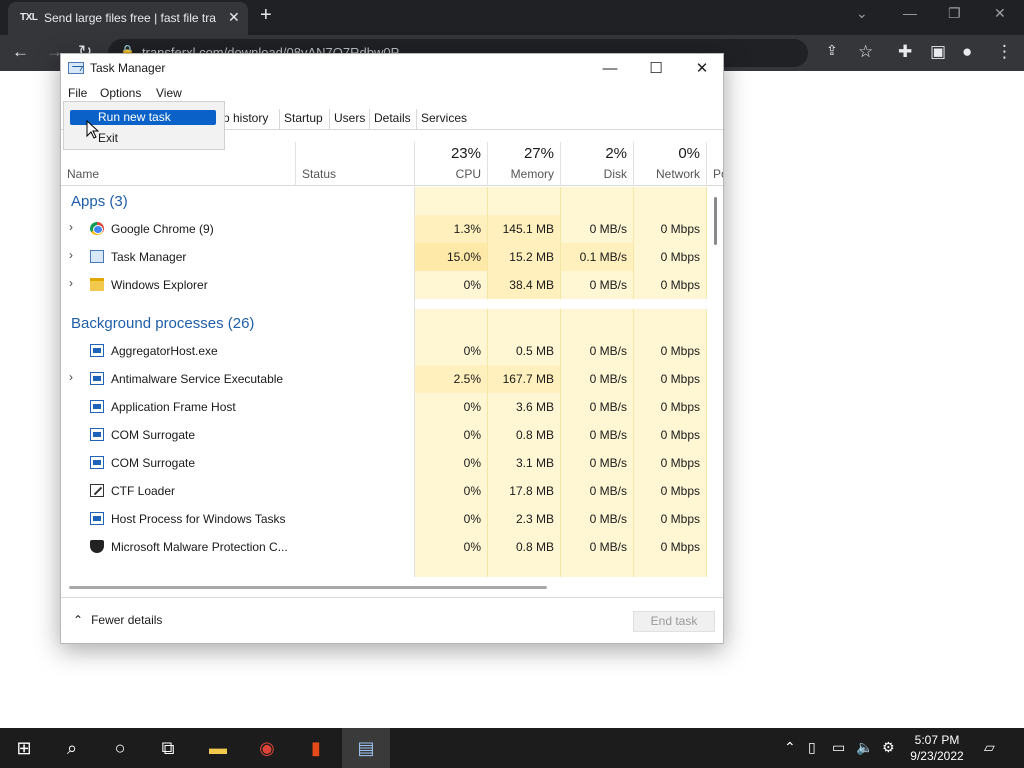 The image size is (1024, 768). Describe the element at coordinates (610, 69) in the screenshot. I see `minimize-button: —` at that location.